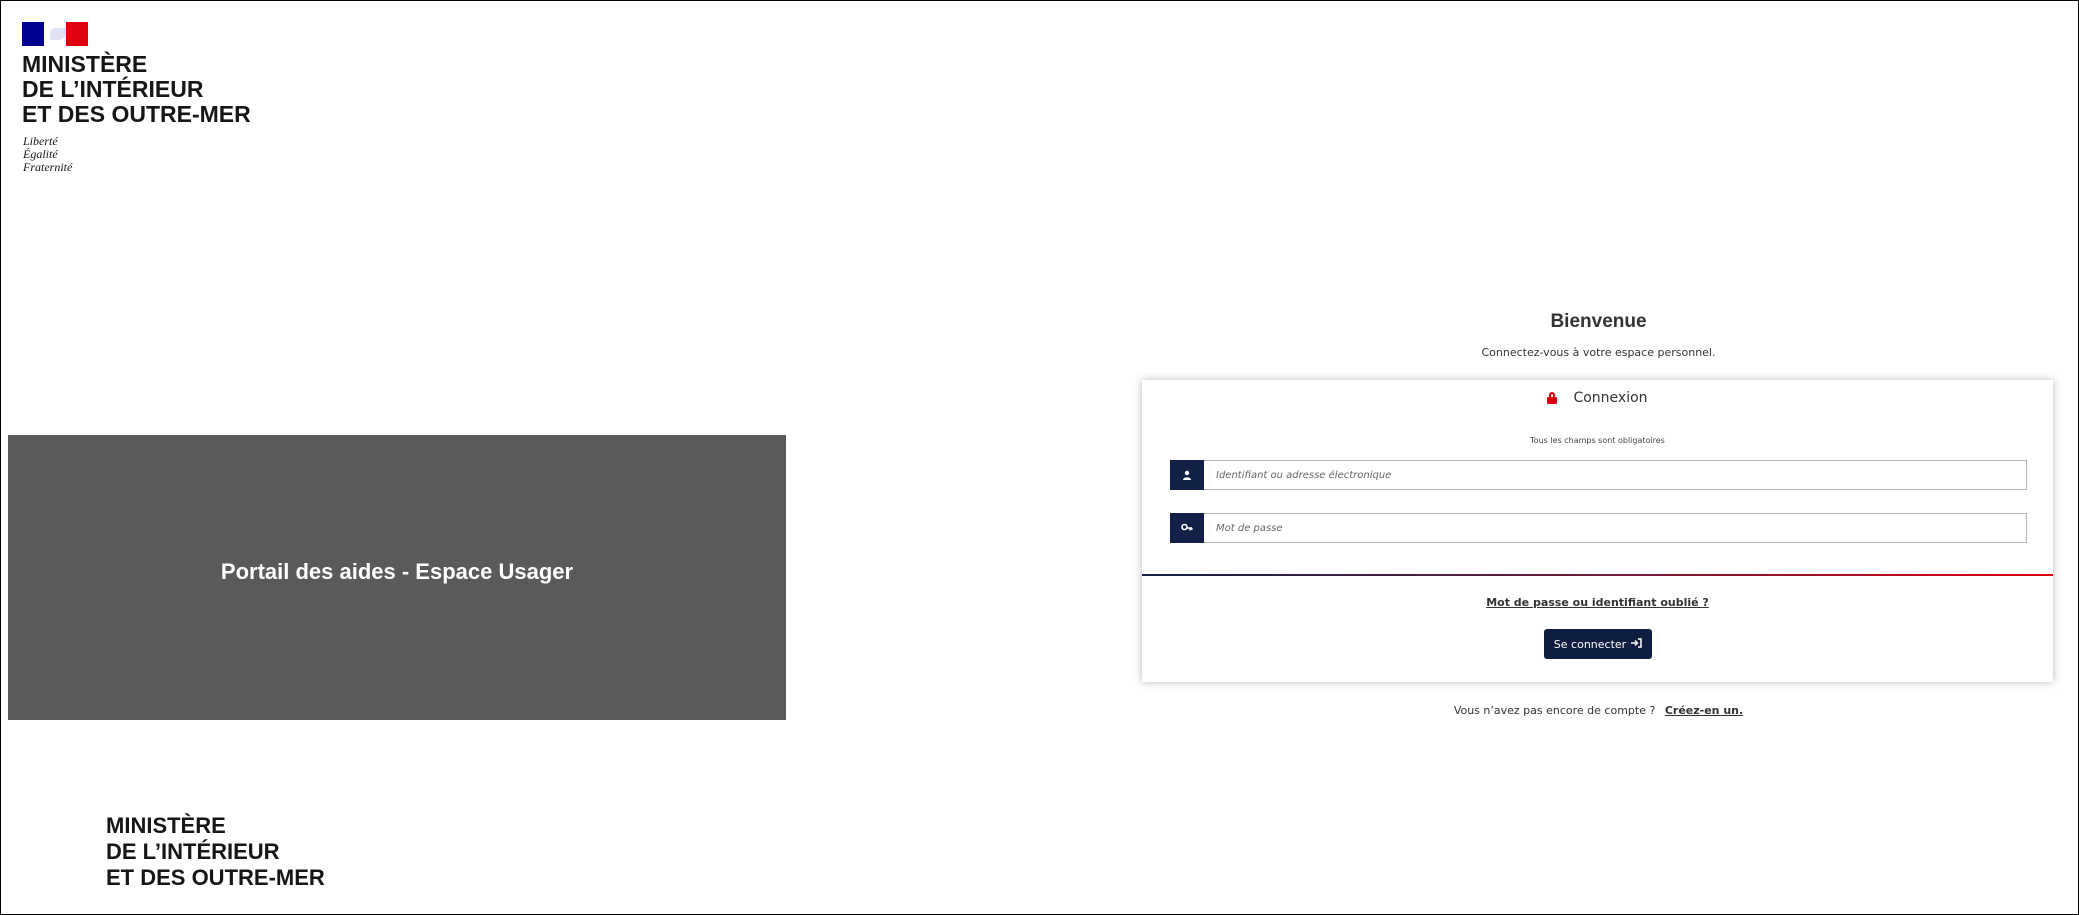 This screenshot has height=915, width=2079. What do you see at coordinates (1597, 602) in the screenshot?
I see `forgot-credentials-link: Mot de passe ou identifiant oublié ?` at bounding box center [1597, 602].